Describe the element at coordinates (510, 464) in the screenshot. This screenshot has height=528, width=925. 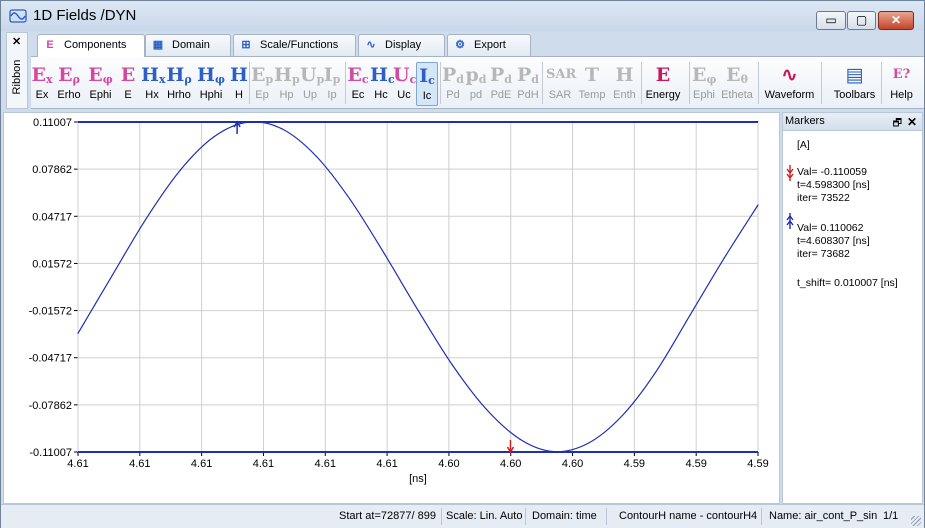
I see `x-tick-label: 4.60` at that location.